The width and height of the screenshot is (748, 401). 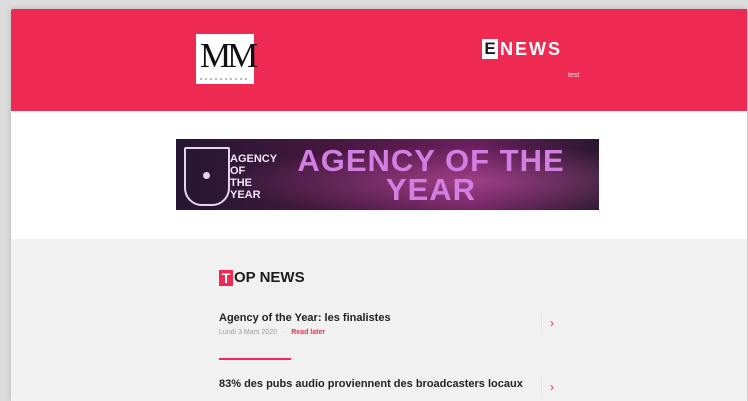 I want to click on top-news-heading: T OP NEWS, so click(x=262, y=277).